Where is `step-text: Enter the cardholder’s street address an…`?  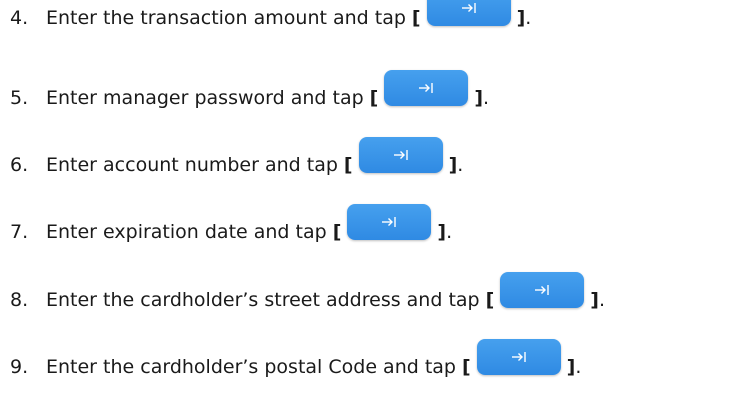 step-text: Enter the cardholder’s street address an… is located at coordinates (263, 300).